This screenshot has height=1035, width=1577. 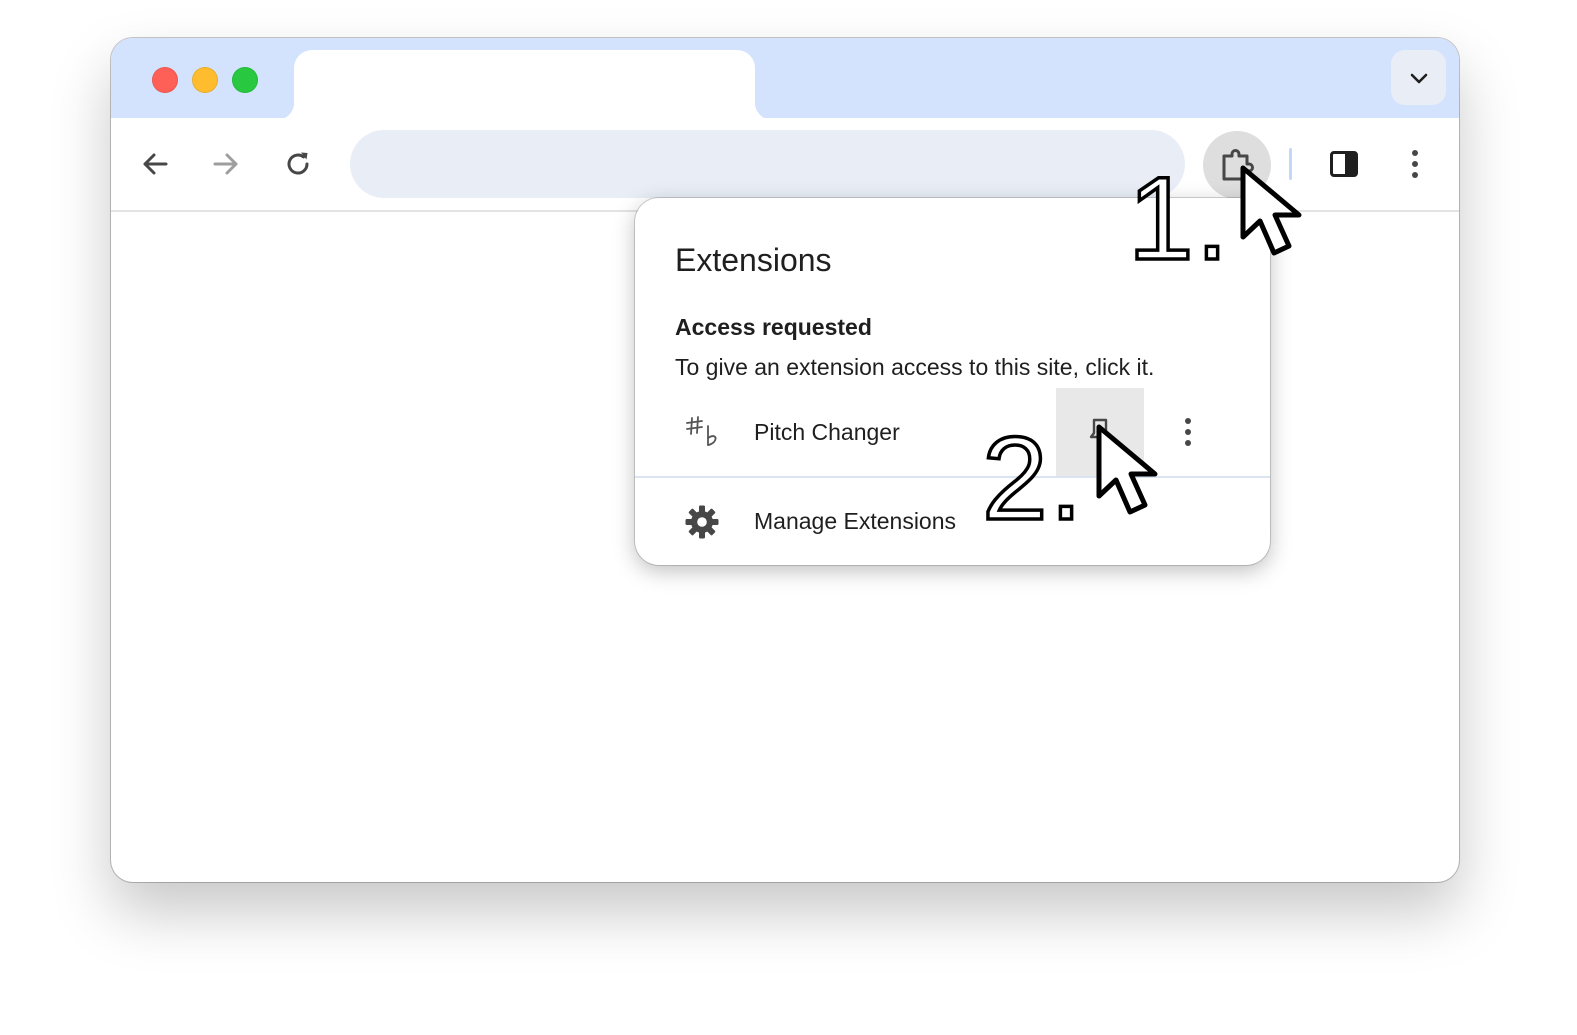 What do you see at coordinates (245, 80) in the screenshot?
I see `zoom-window-button` at bounding box center [245, 80].